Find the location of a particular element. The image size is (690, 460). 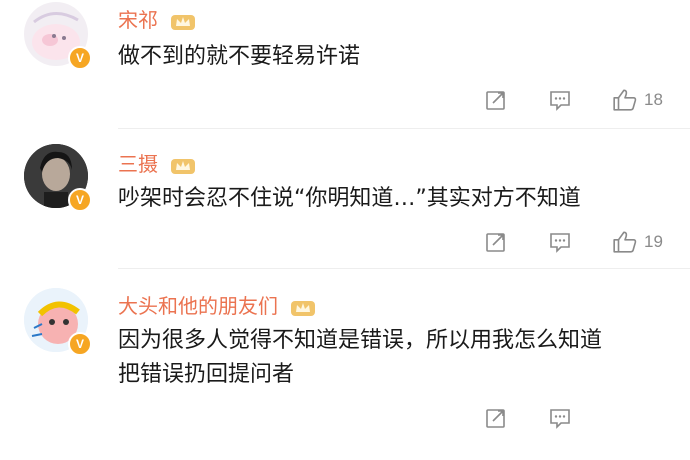

comment-text-line: 把错误扔回提问者 is located at coordinates (206, 374).